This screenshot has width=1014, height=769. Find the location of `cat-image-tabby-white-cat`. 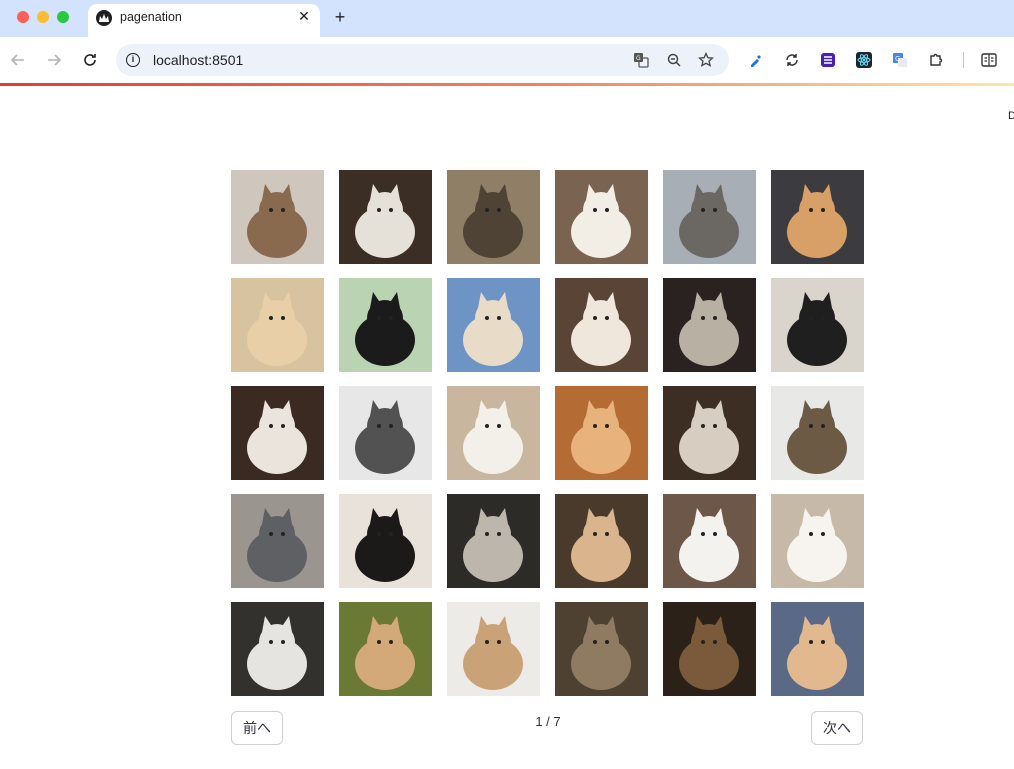

cat-image-tabby-white-cat is located at coordinates (709, 325).